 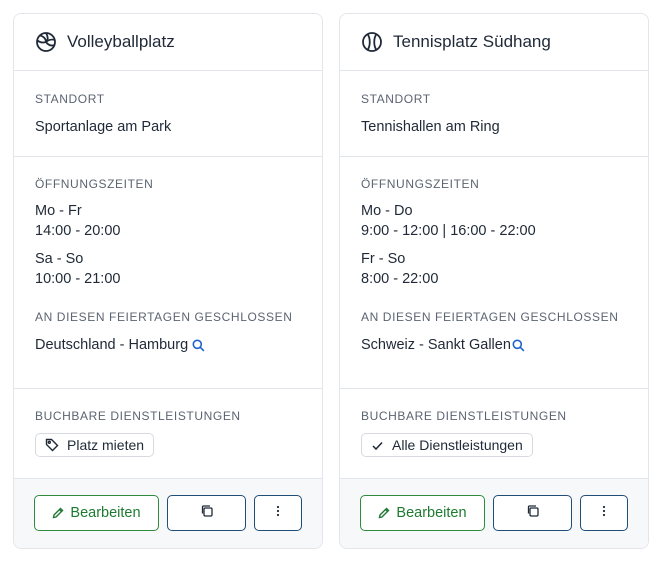 I want to click on holidays-value: Deutschland - Hamburg, so click(x=170, y=345).